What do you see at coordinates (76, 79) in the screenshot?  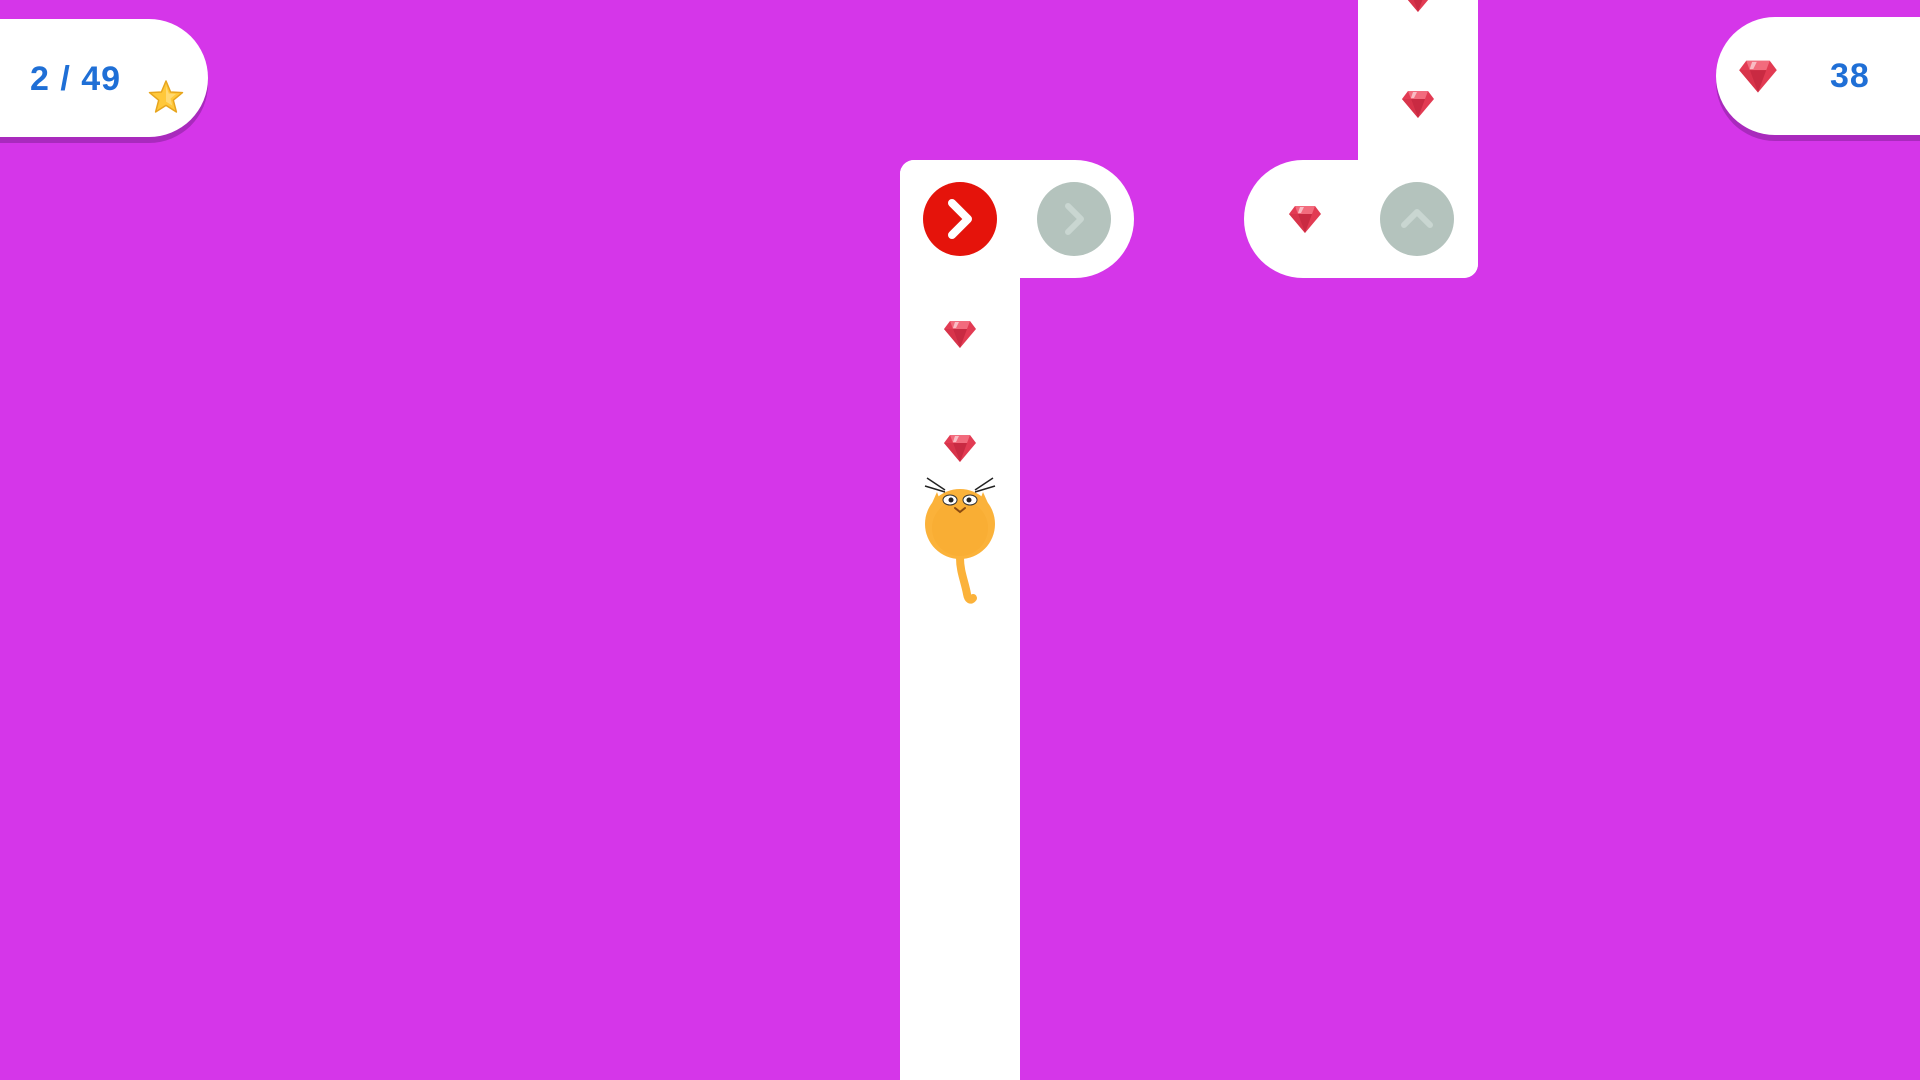 I see `level-progress-text: 2 / 49` at bounding box center [76, 79].